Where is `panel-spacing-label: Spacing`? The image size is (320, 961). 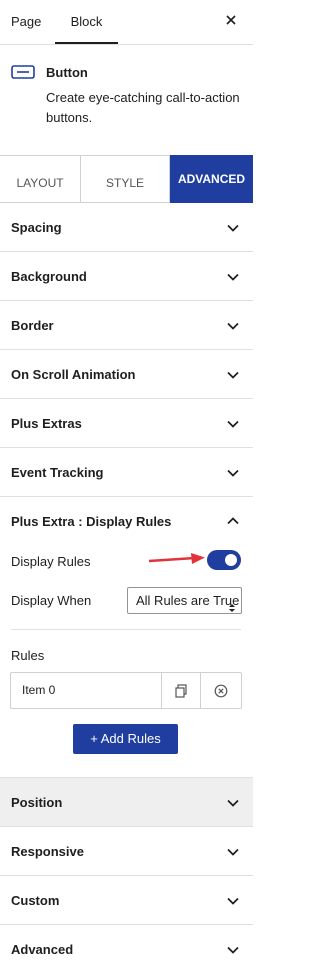 panel-spacing-label: Spacing is located at coordinates (36, 227).